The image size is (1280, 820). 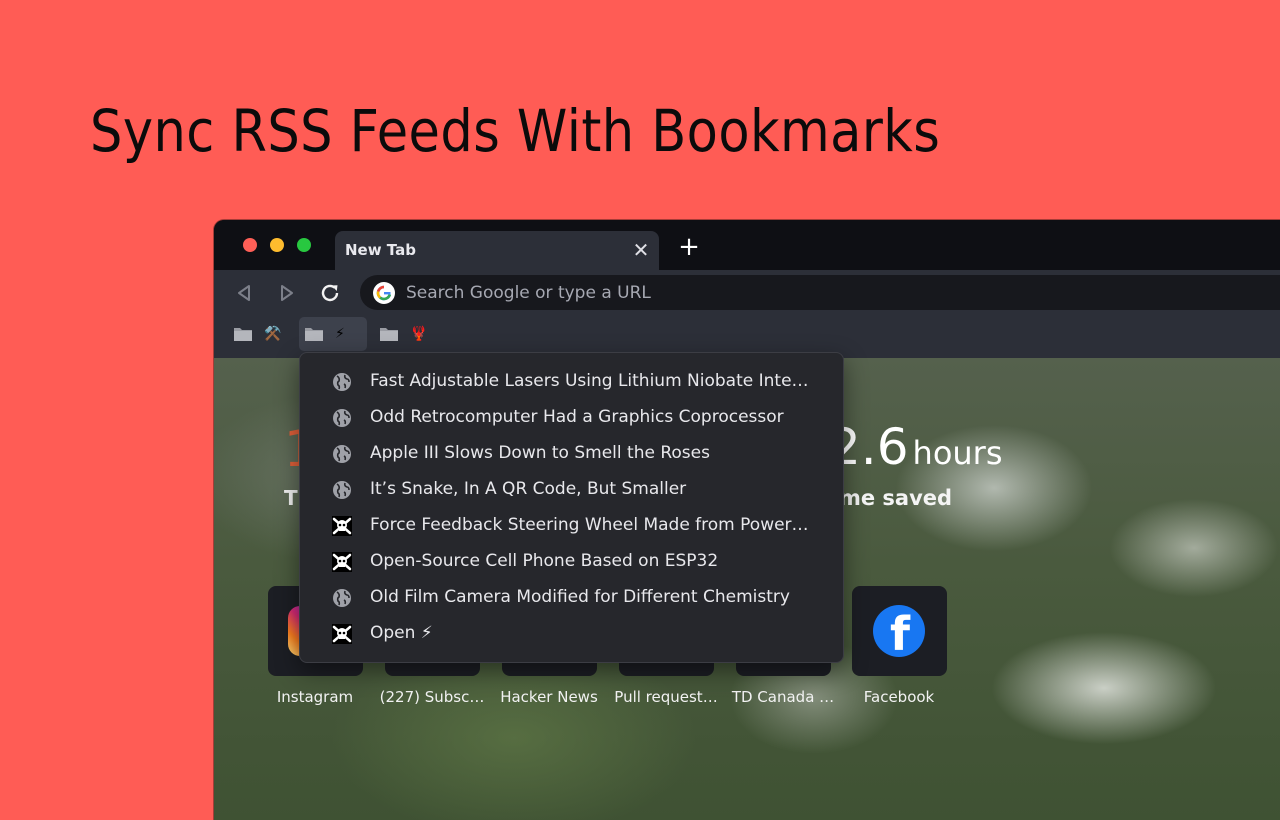 What do you see at coordinates (408, 334) in the screenshot?
I see `bookmark-folder-lobster: 🦞` at bounding box center [408, 334].